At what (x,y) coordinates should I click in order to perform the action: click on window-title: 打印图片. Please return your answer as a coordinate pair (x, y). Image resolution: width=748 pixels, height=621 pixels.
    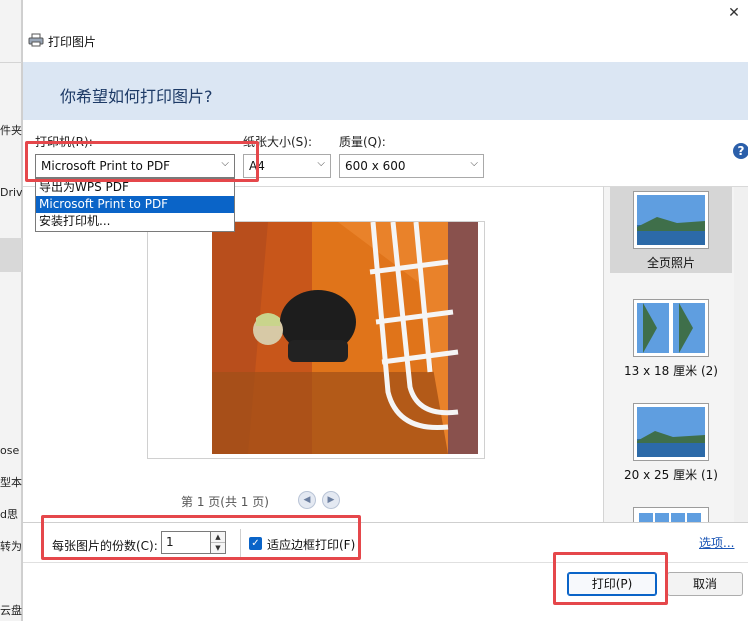
    Looking at the image, I should click on (72, 42).